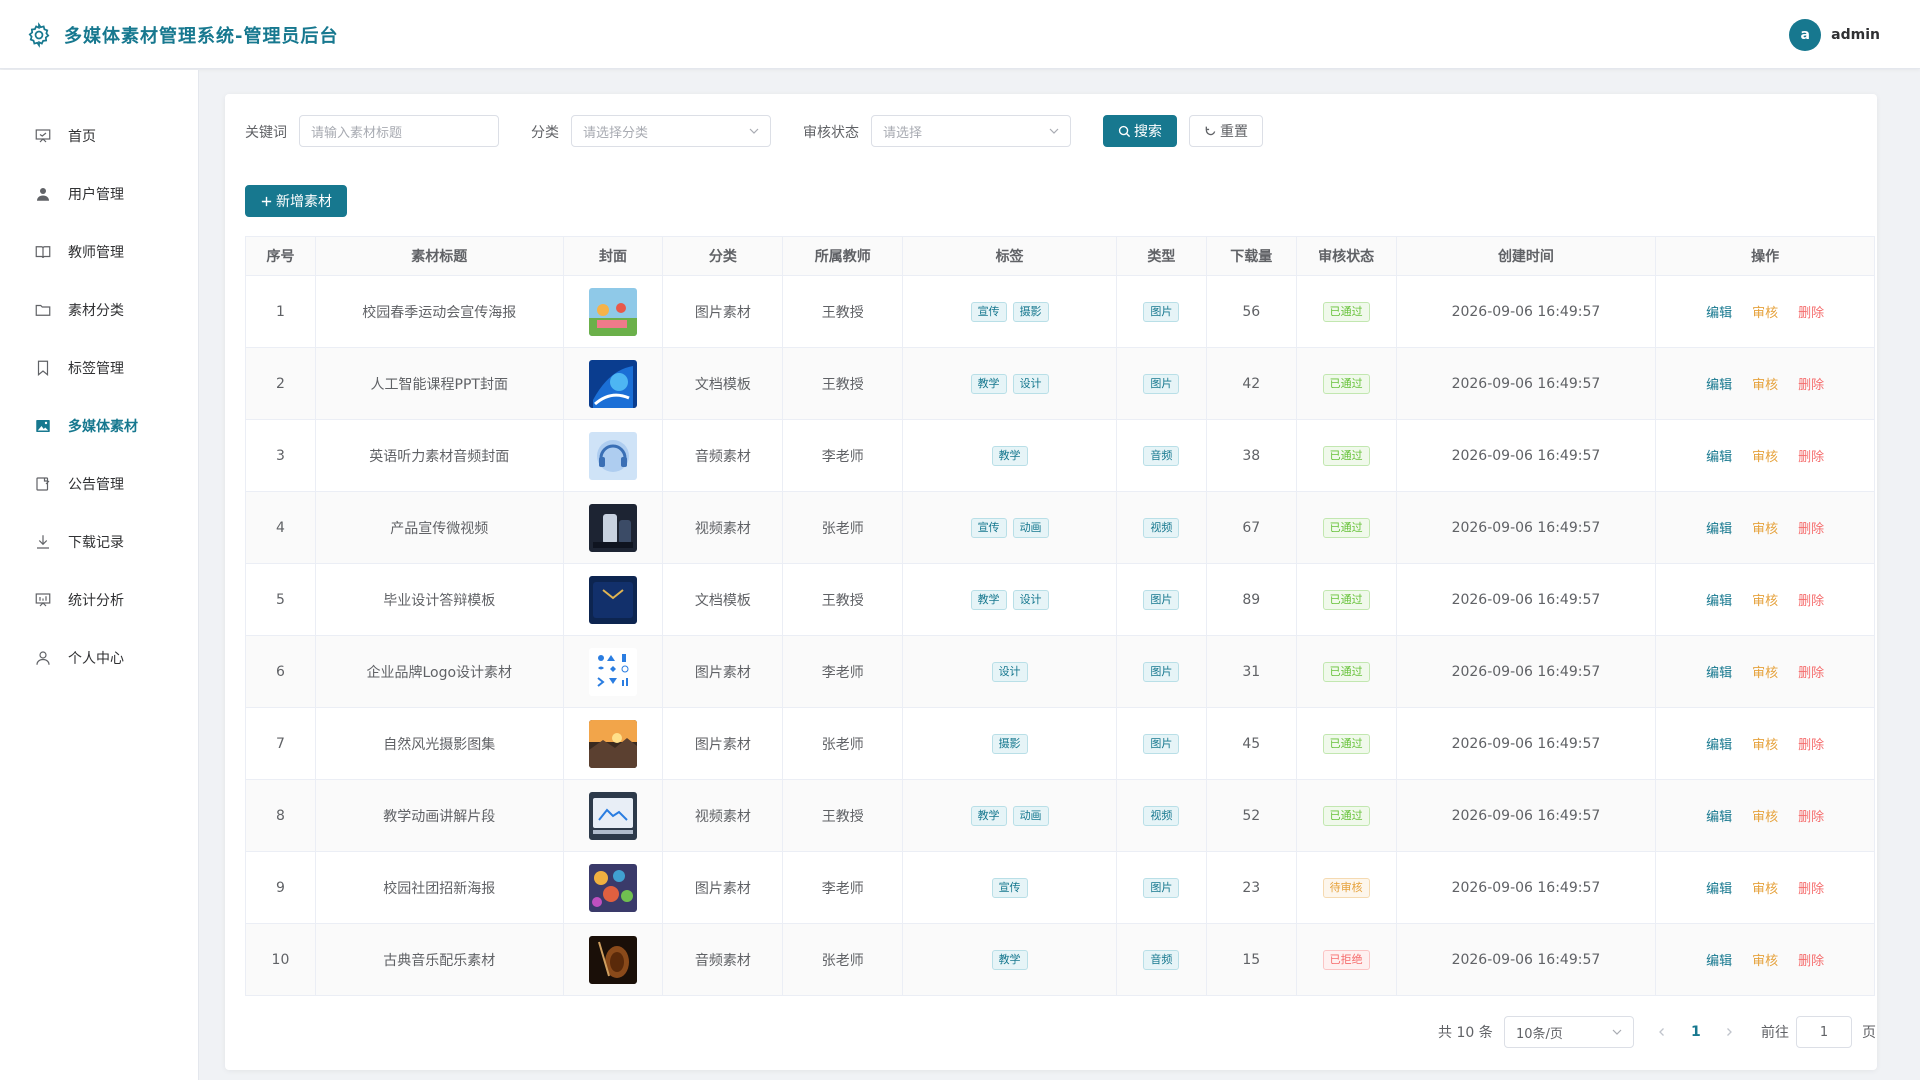 The image size is (1920, 1080). Describe the element at coordinates (99, 658) in the screenshot. I see `sidebar-item-profile: 个人中心` at that location.